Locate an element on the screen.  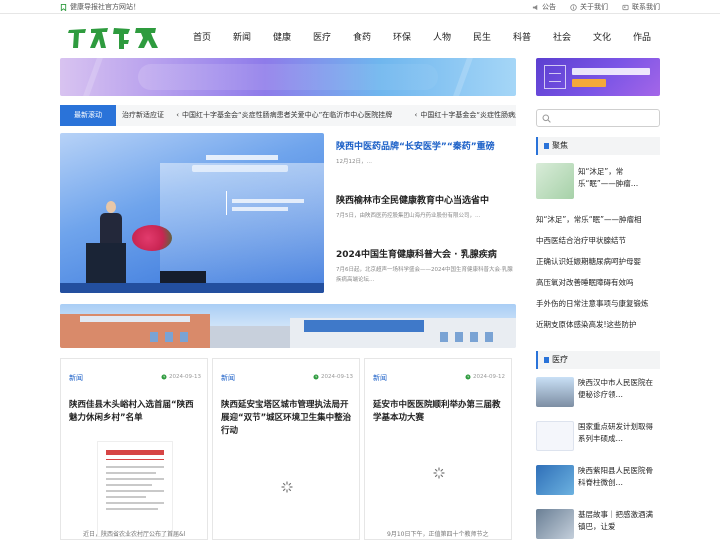
focus-list-item: 高压氧对改善睡眠障碍有效吗 is located at coordinates (598, 282).